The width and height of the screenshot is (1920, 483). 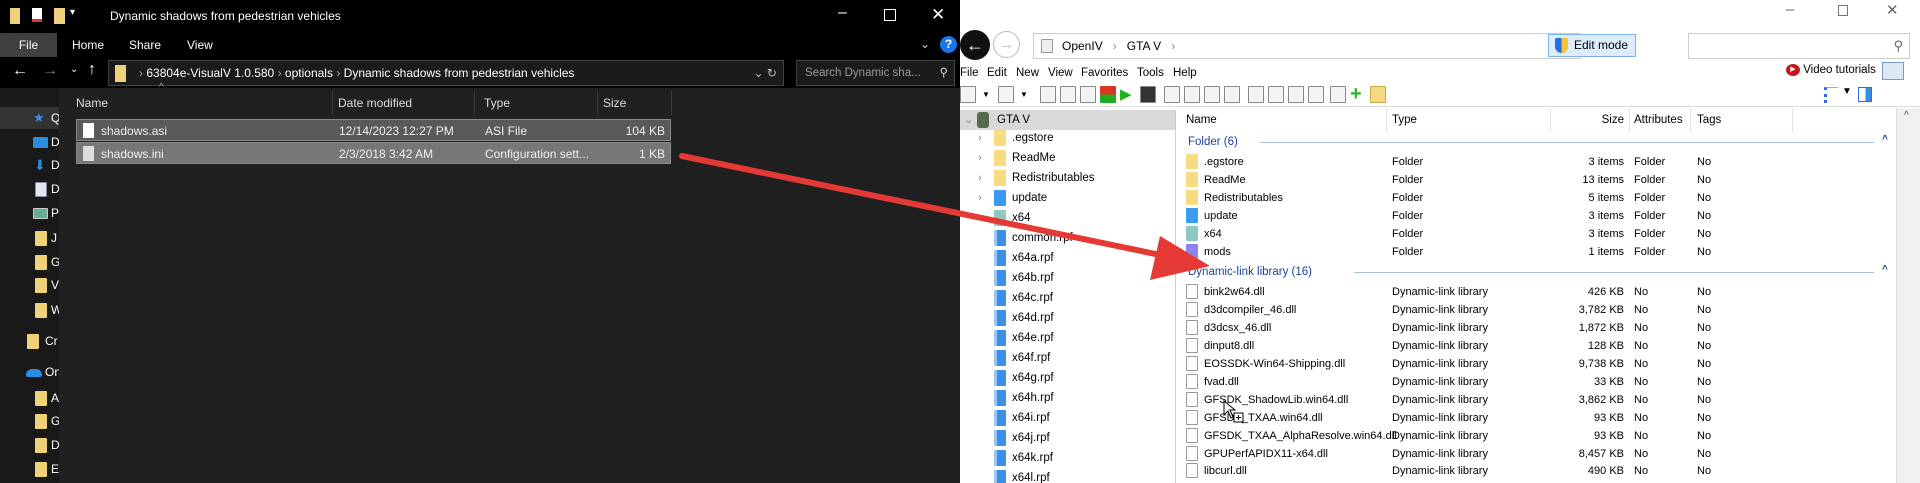 I want to click on arrow-head, so click(x=1180, y=258).